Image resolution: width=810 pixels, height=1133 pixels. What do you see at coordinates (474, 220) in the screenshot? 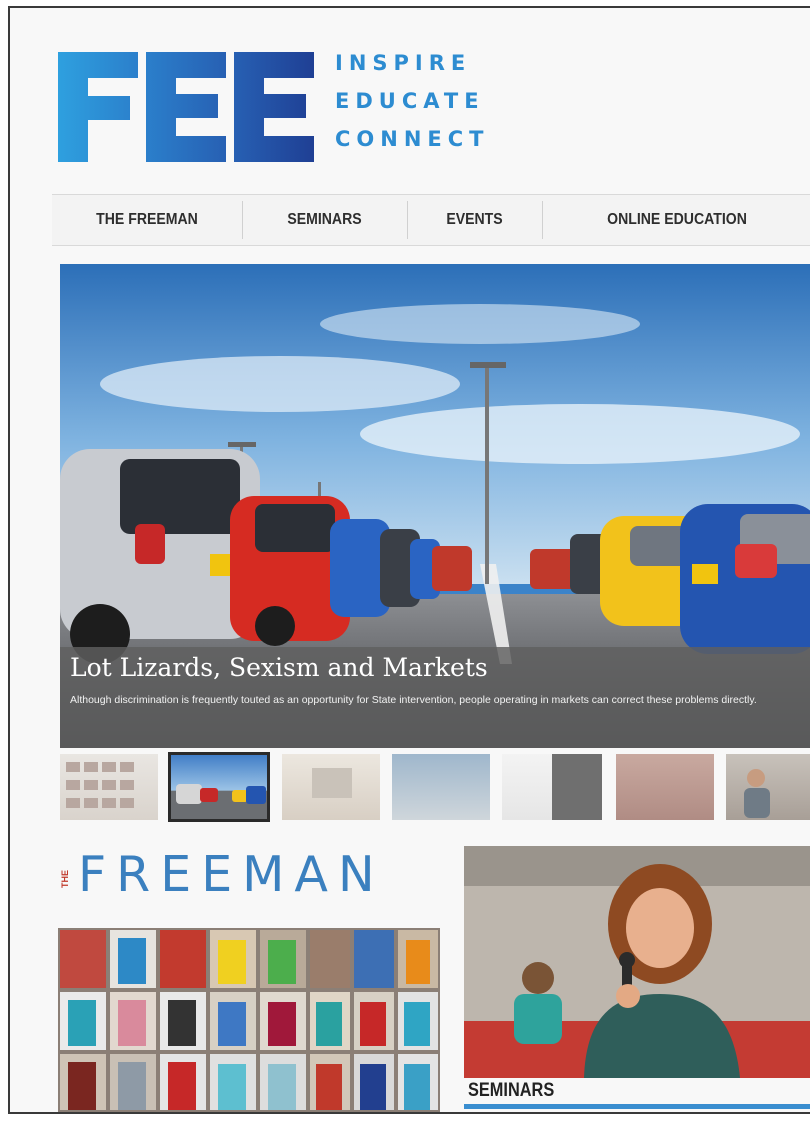
I see `nav-item-events: EVENTS` at bounding box center [474, 220].